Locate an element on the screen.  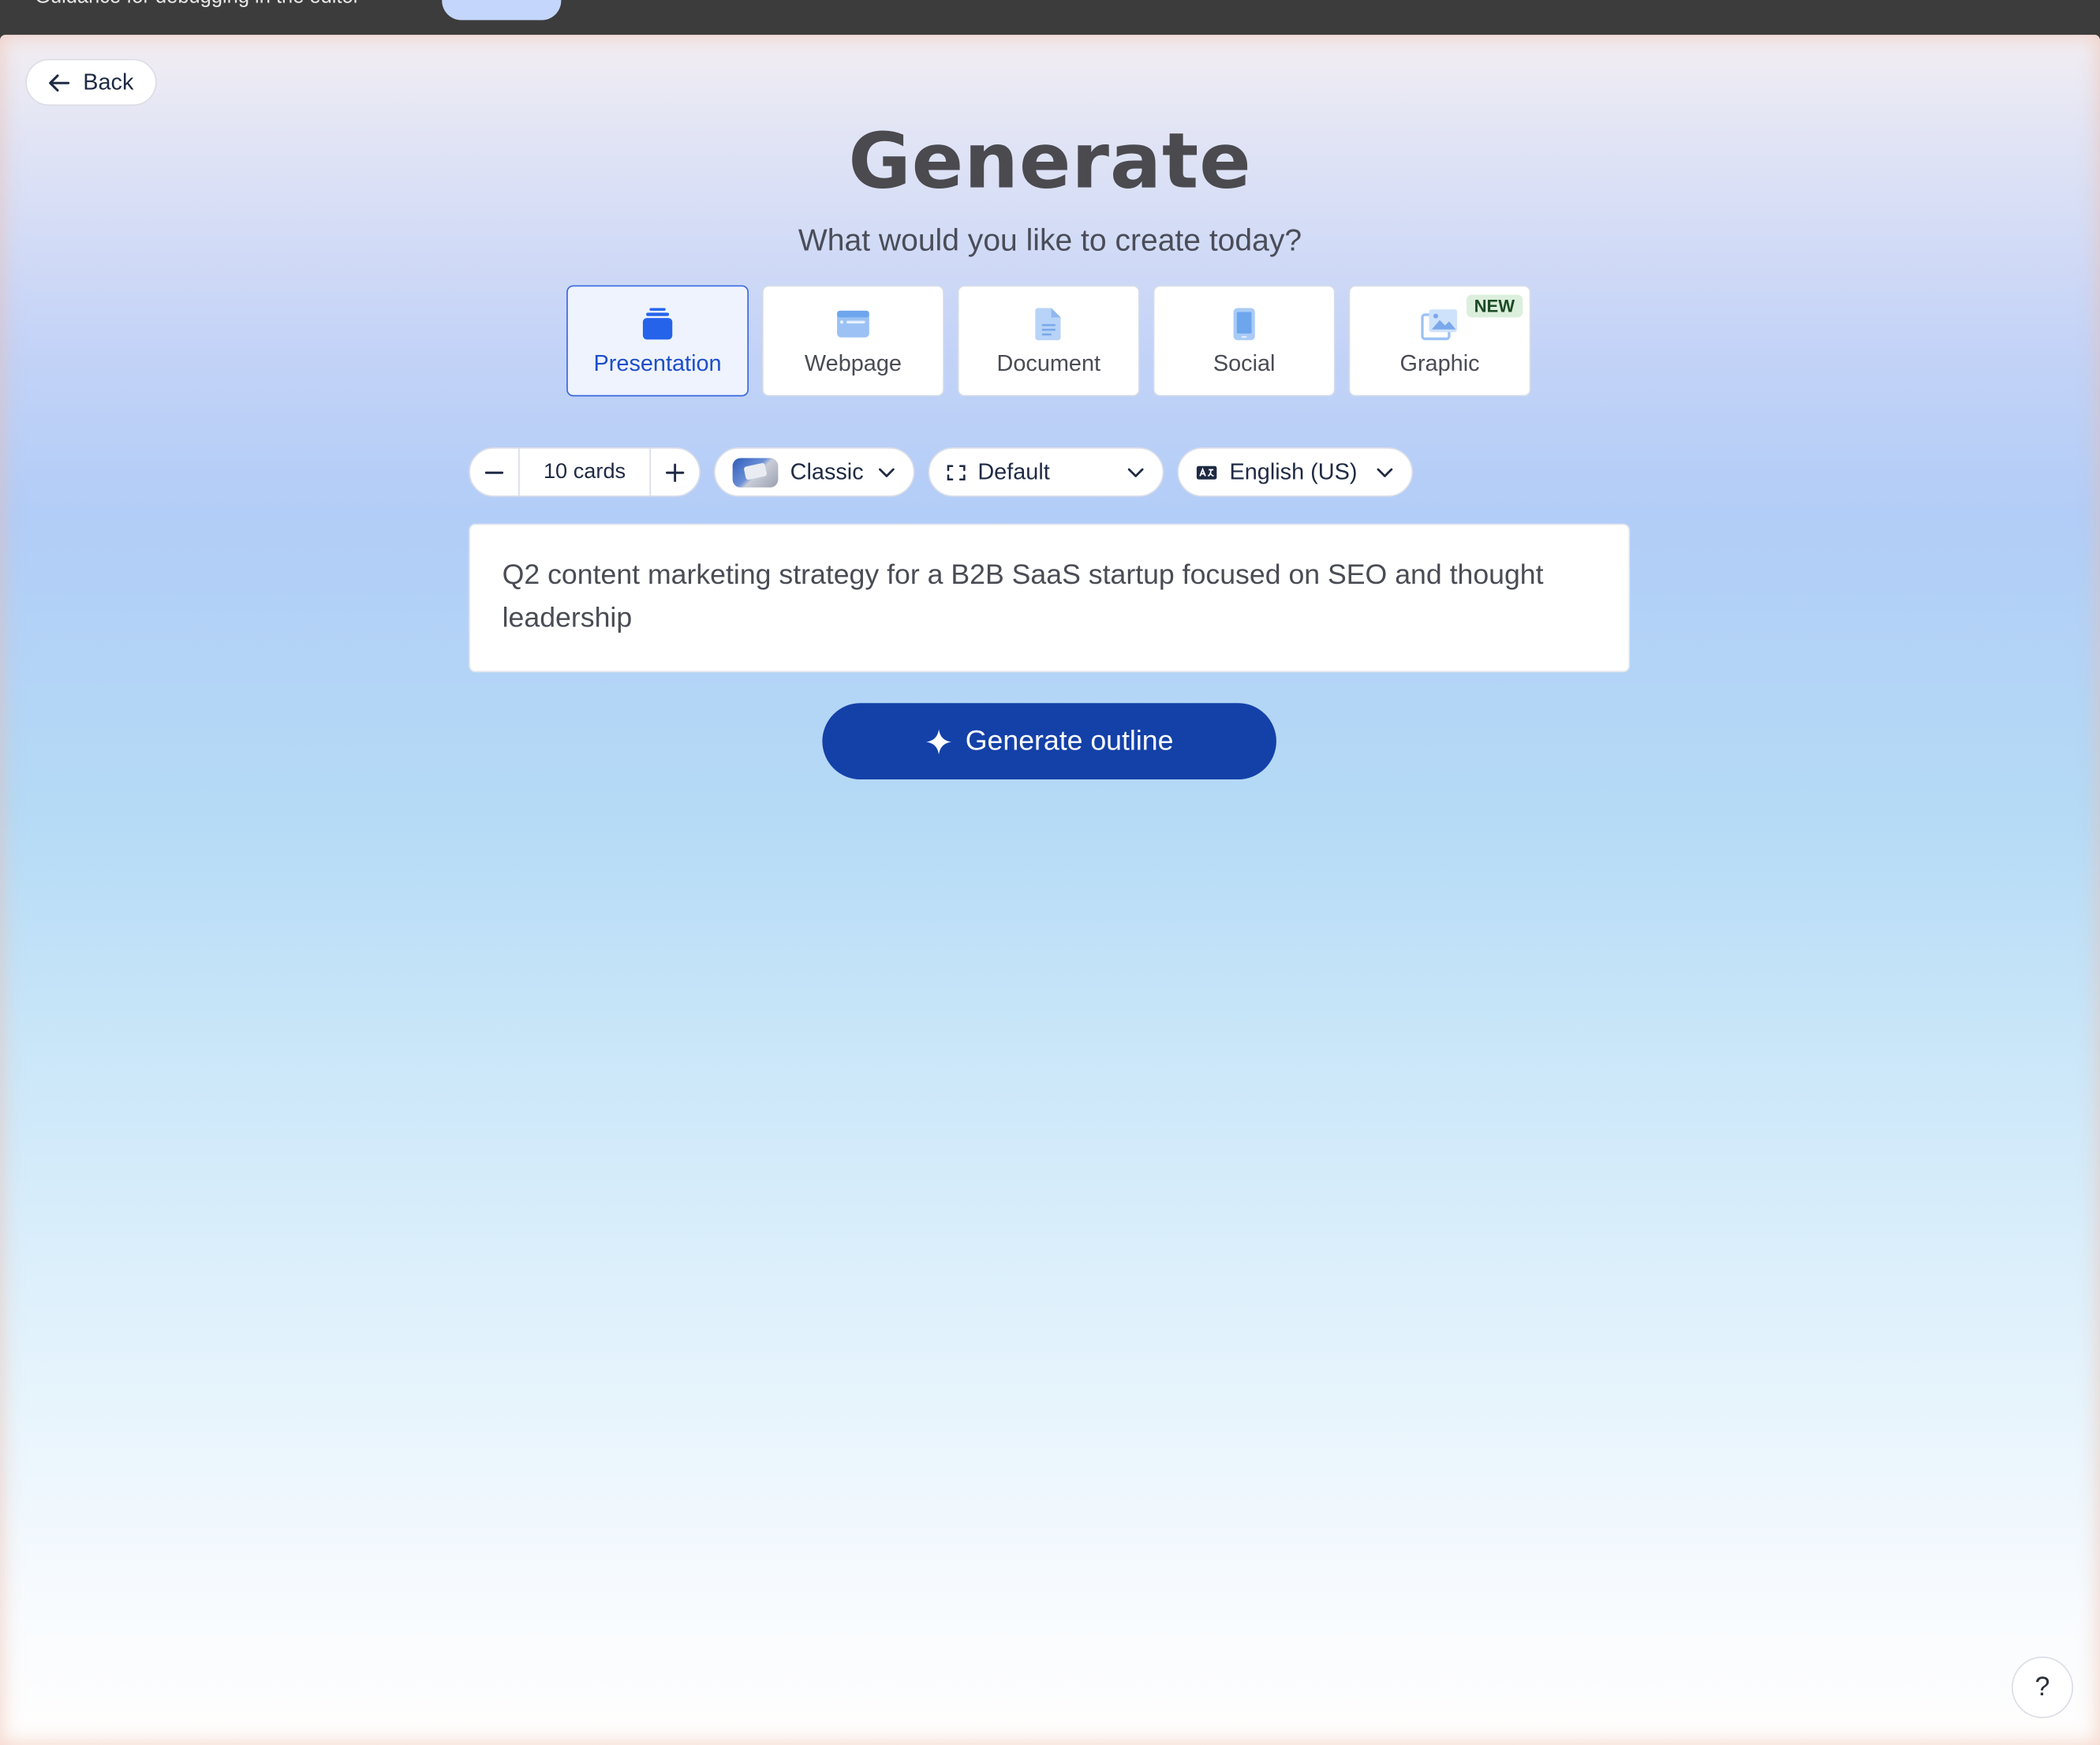
top-bar-text: Guidance for debugging in the editor is located at coordinates (197, 4).